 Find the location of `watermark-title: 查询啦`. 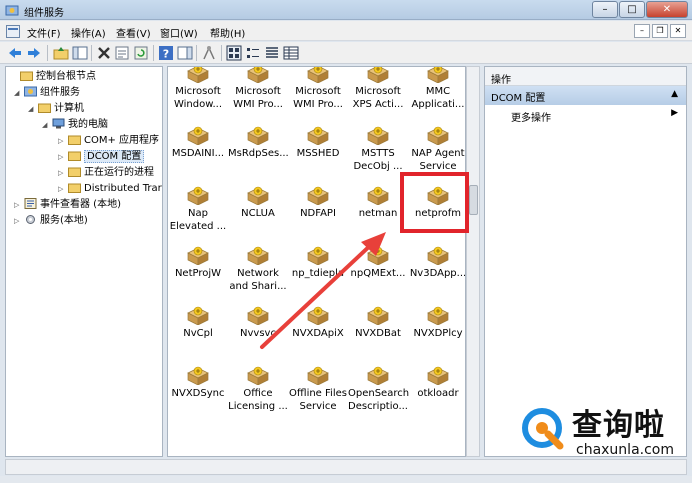

watermark-title: 查询啦 is located at coordinates (618, 425).